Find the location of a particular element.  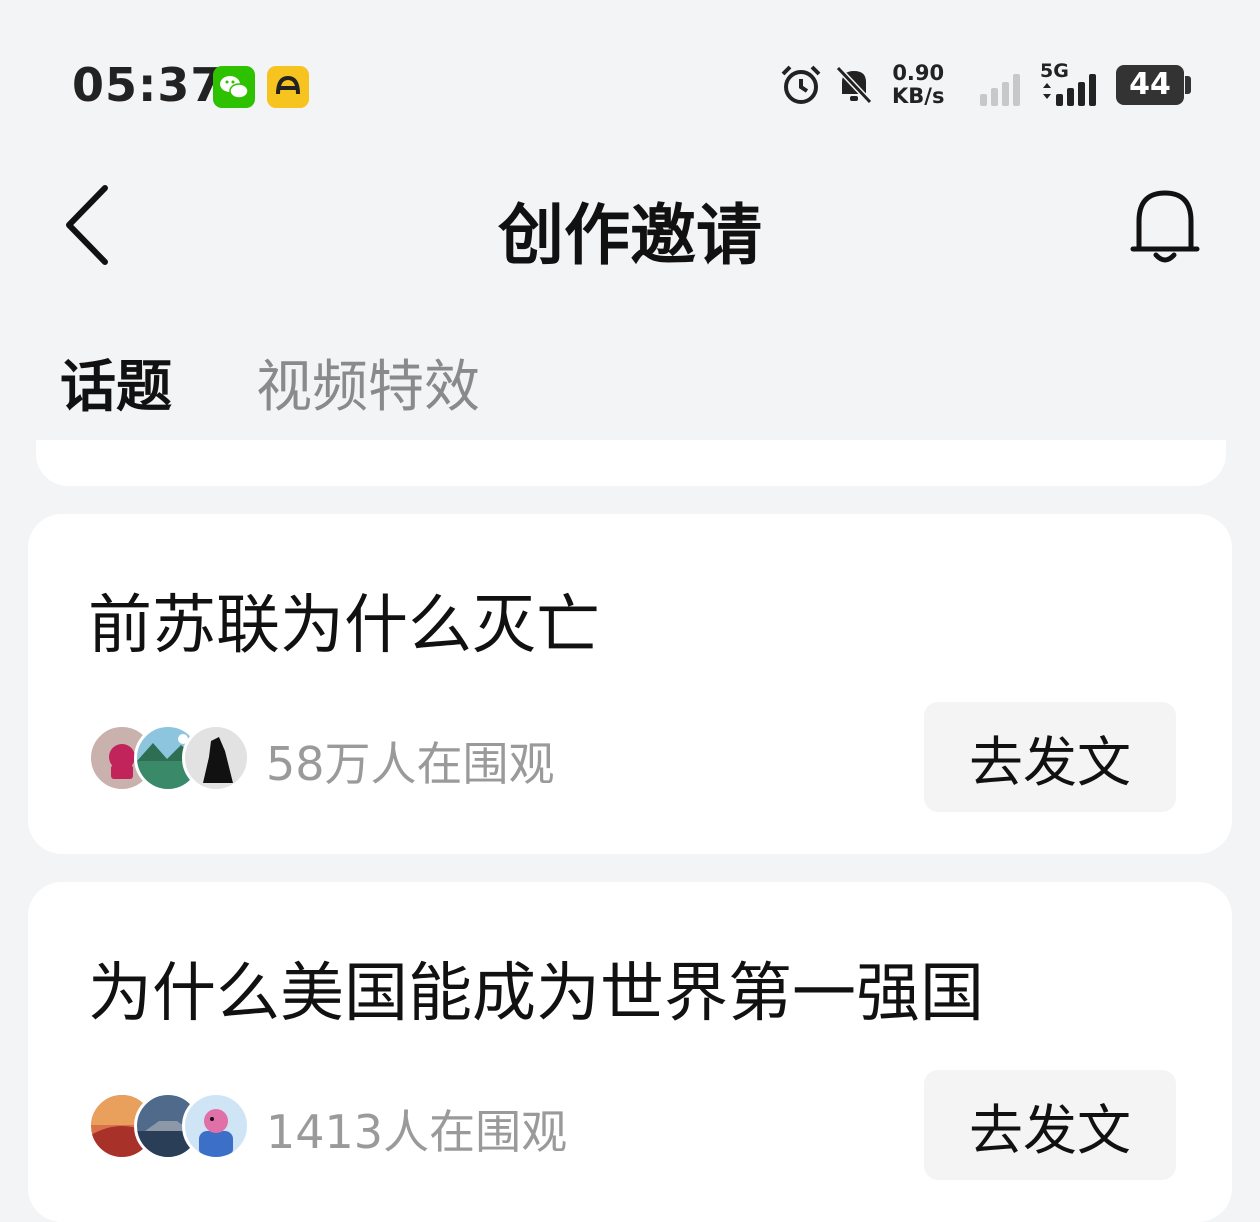

topic-title: 为什么美国能成为世界第一强国 is located at coordinates (536, 994).